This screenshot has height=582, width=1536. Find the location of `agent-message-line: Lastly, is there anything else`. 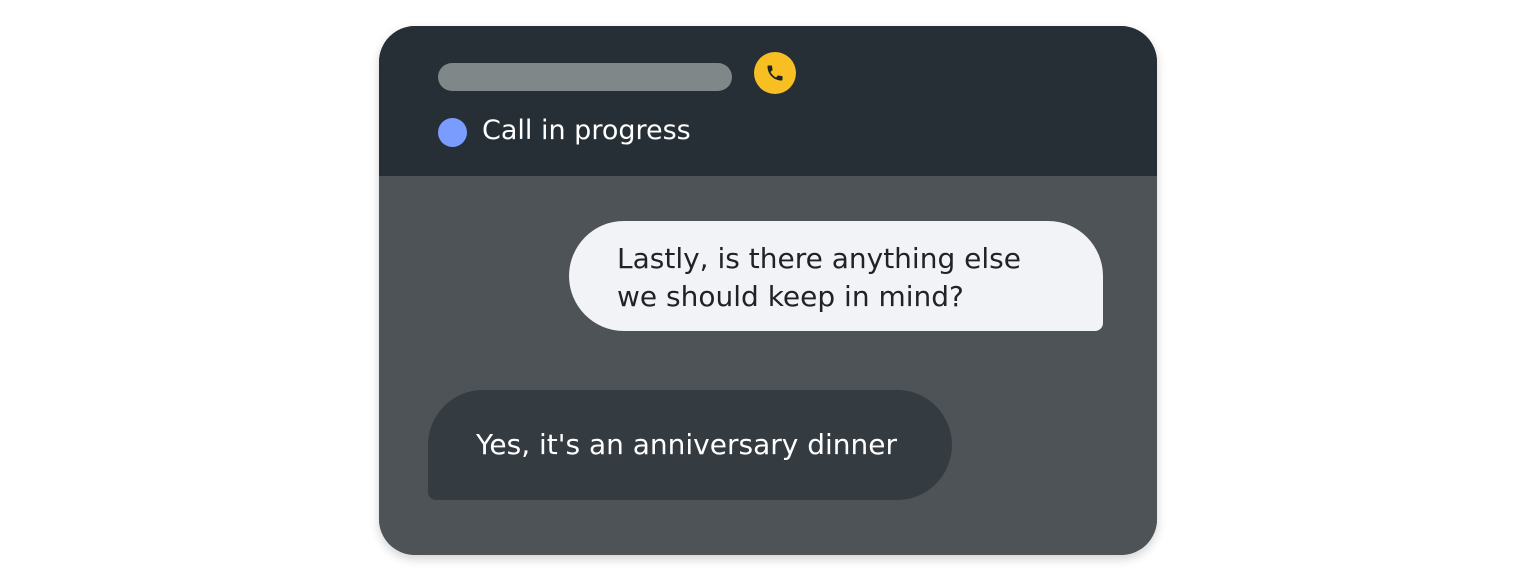

agent-message-line: Lastly, is there anything else is located at coordinates (819, 258).